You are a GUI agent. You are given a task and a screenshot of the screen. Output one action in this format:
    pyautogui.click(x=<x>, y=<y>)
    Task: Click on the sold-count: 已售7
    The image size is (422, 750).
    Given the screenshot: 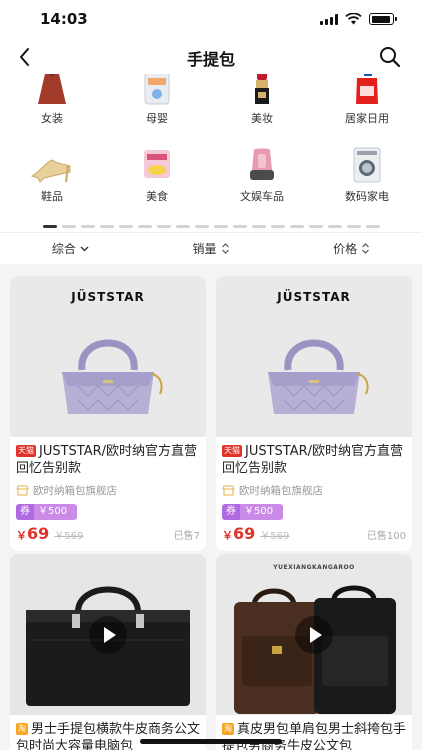 What is the action you would take?
    pyautogui.click(x=186, y=536)
    